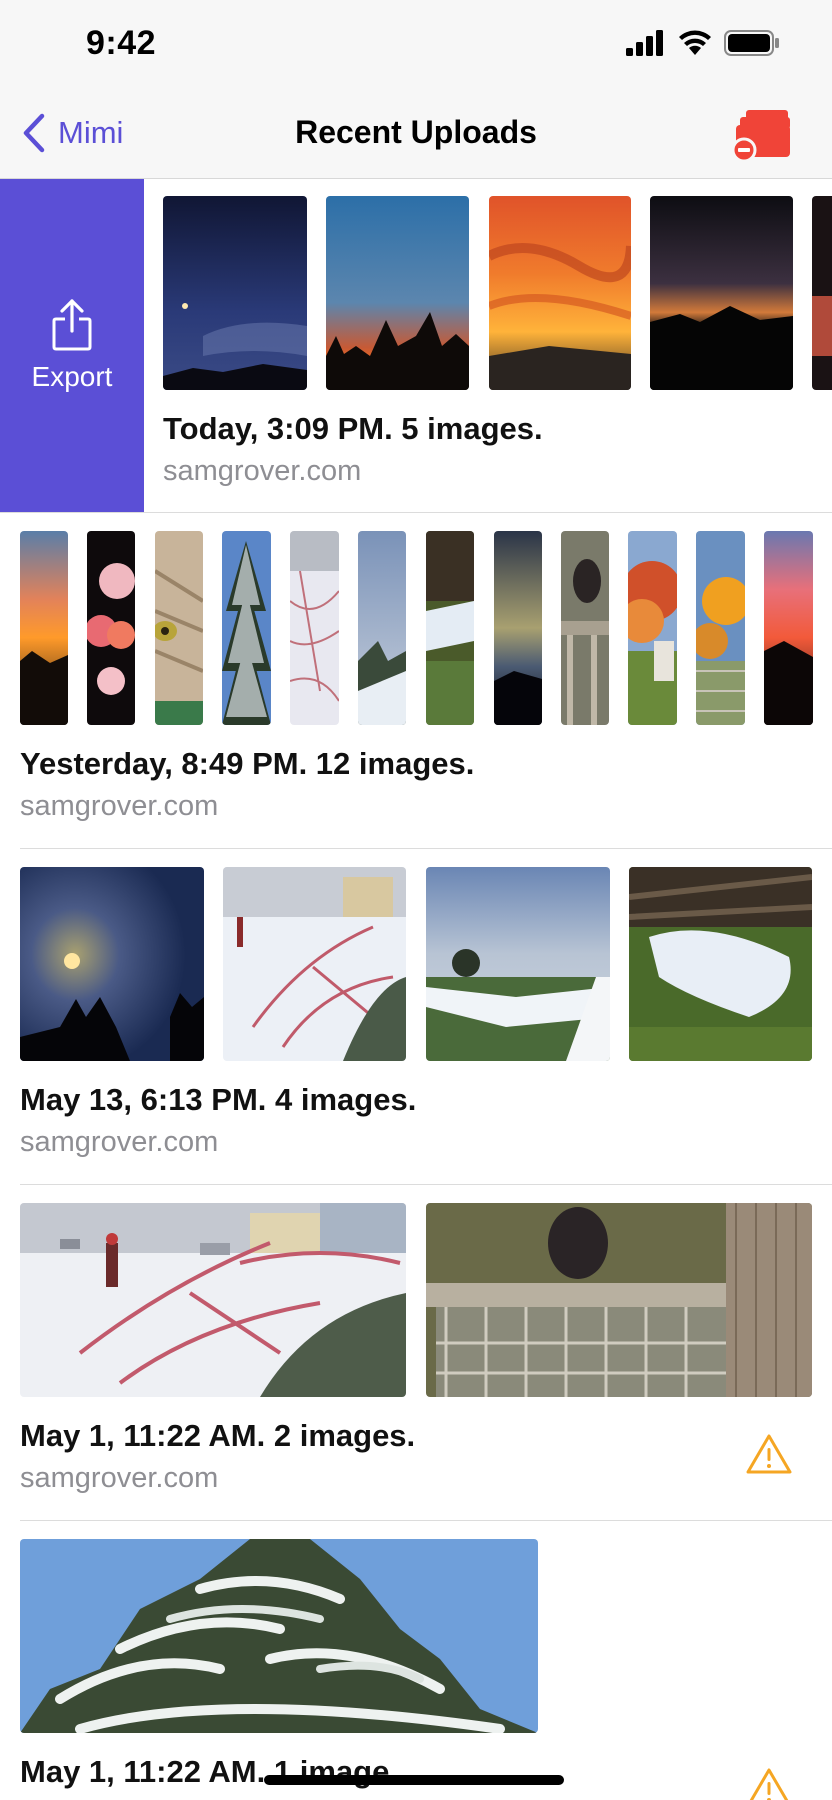  I want to click on share-icon, so click(72, 324).